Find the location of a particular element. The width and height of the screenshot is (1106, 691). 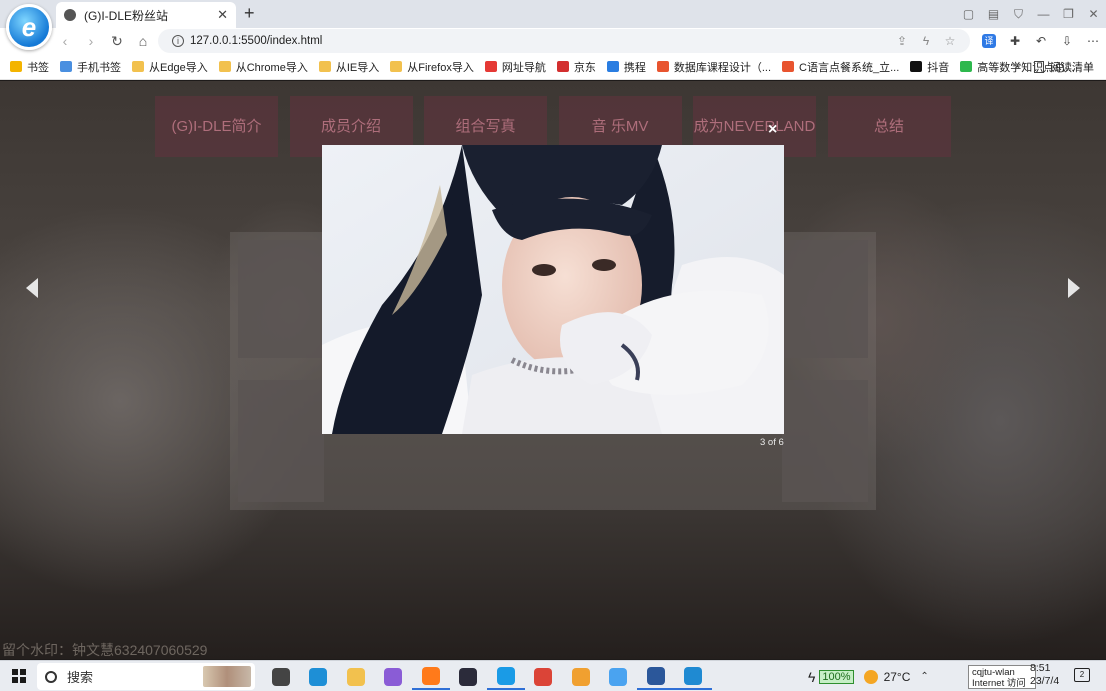

taskbar-app-chrome is located at coordinates (544, 676).